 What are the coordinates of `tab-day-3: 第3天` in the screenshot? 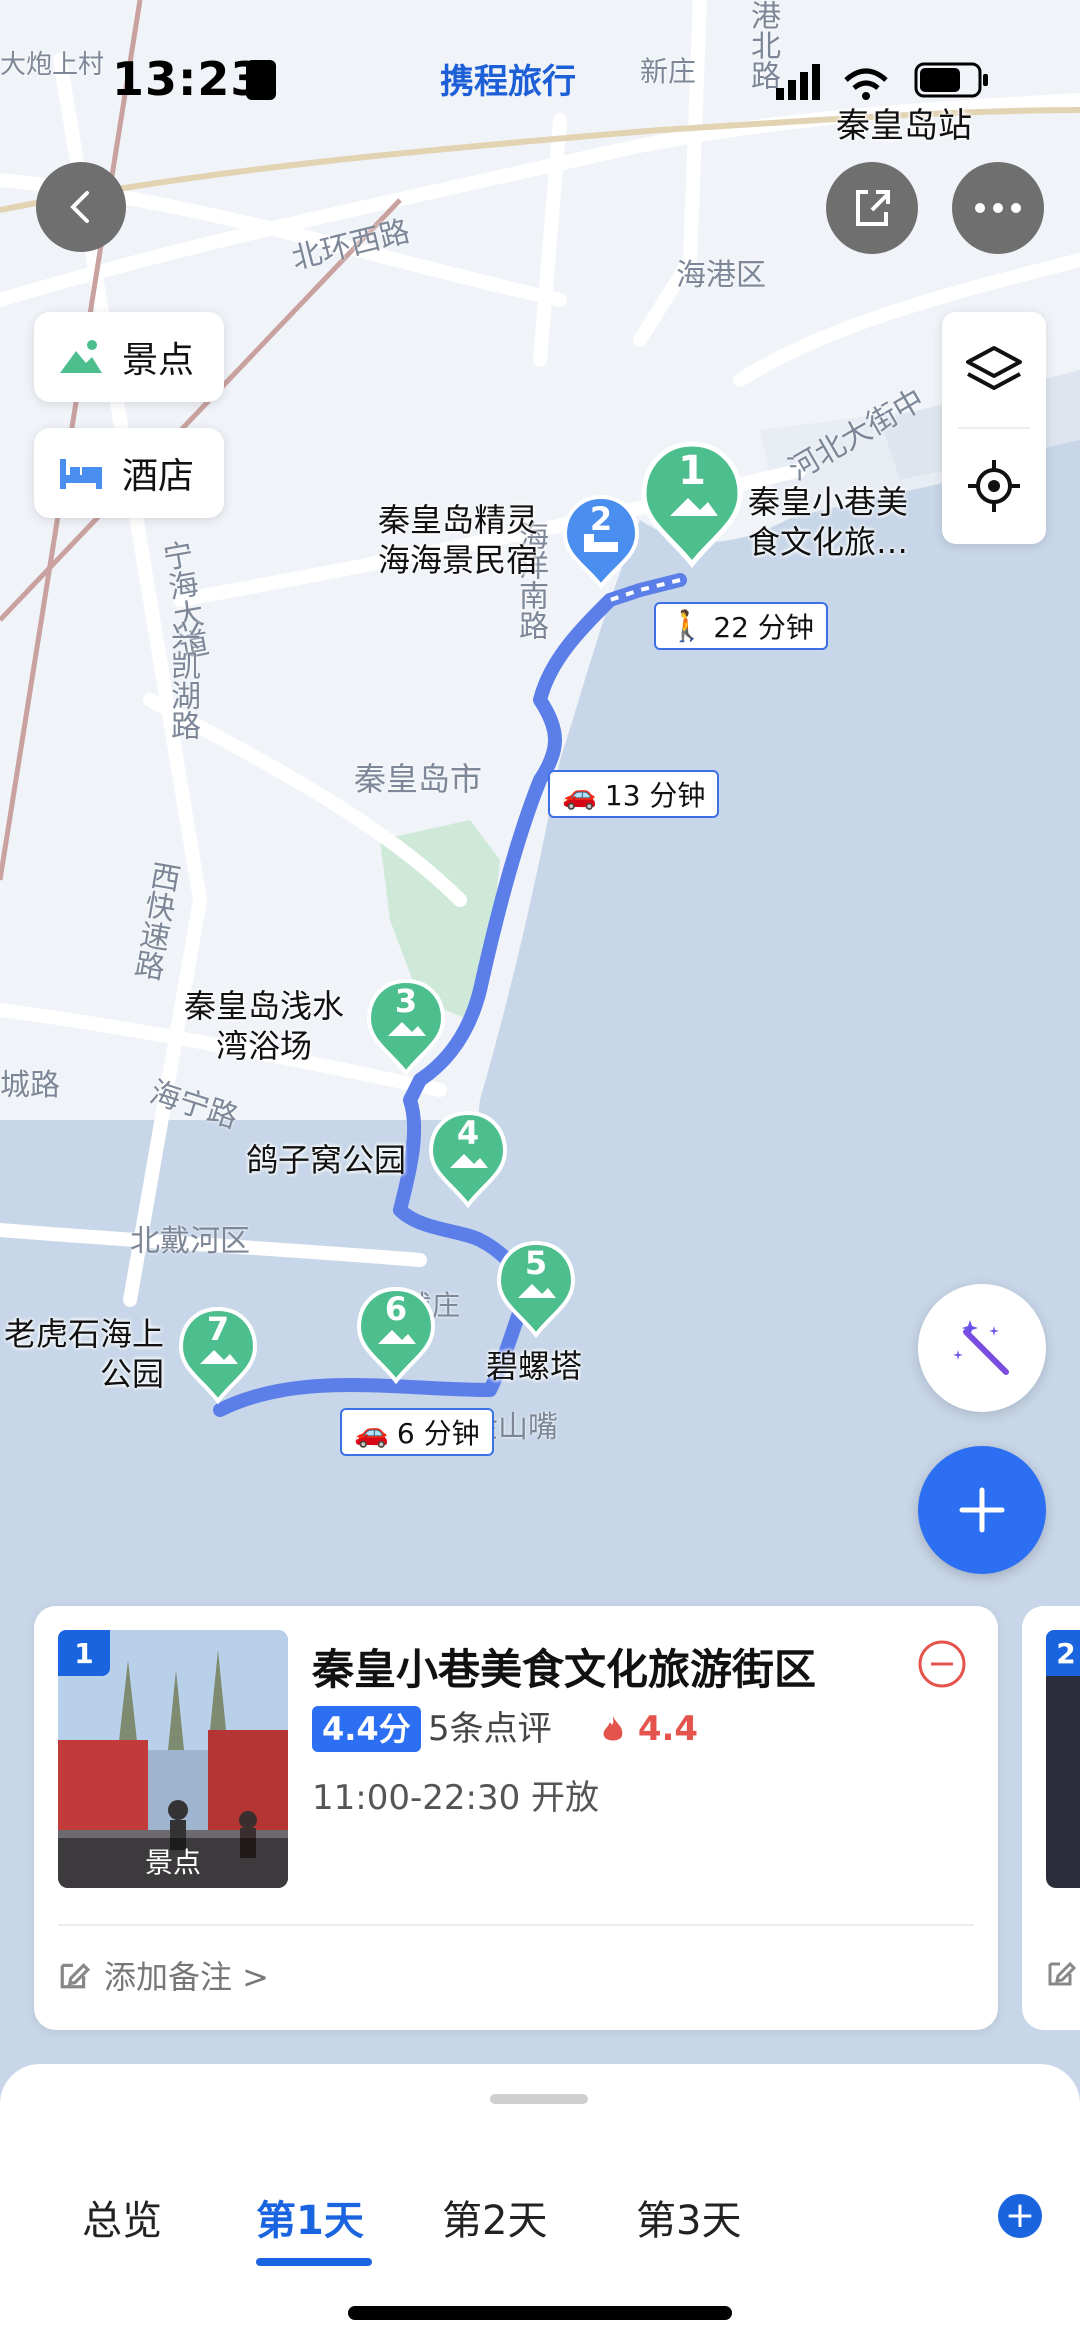 It's located at (688, 2217).